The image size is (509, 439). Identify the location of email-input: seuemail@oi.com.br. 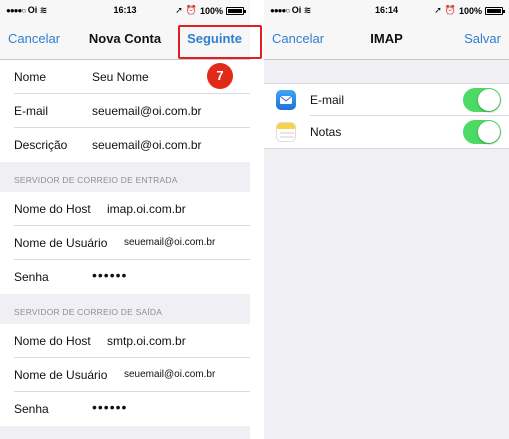
(147, 111).